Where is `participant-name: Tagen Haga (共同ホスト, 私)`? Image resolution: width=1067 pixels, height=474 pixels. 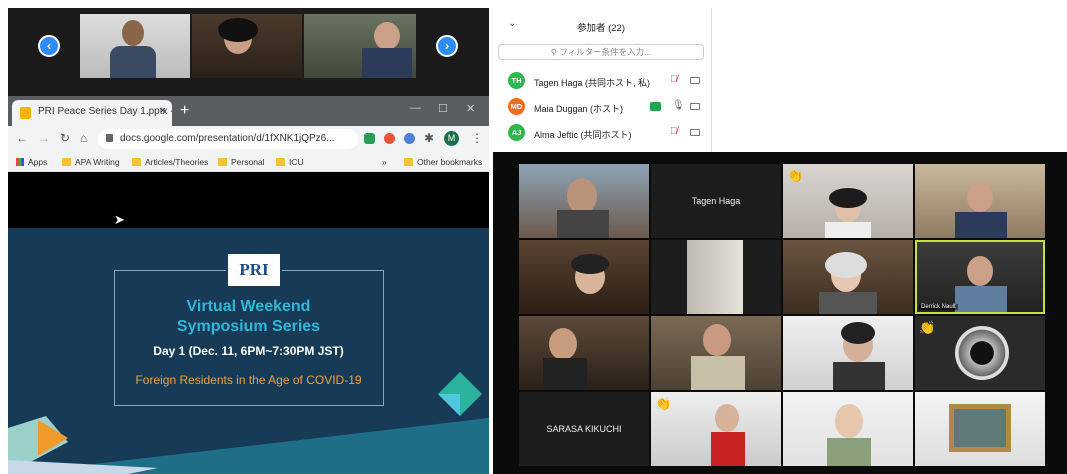 participant-name: Tagen Haga (共同ホスト, 私) is located at coordinates (592, 83).